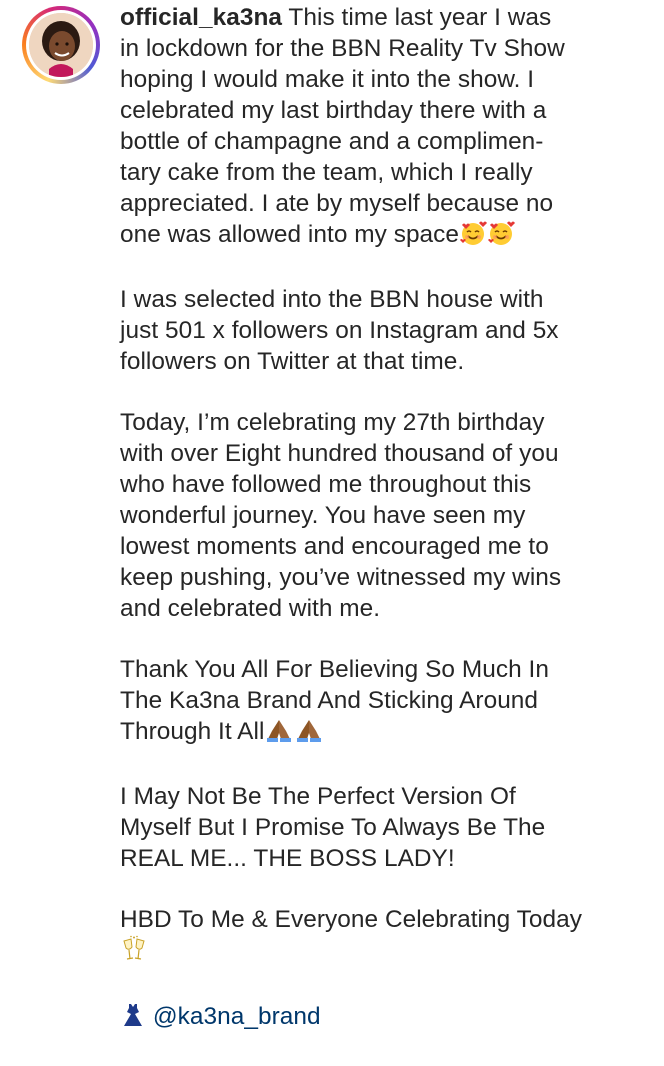 Image resolution: width=664 pixels, height=1066 pixels. Describe the element at coordinates (134, 953) in the screenshot. I see `clinking-glasses-icon` at that location.